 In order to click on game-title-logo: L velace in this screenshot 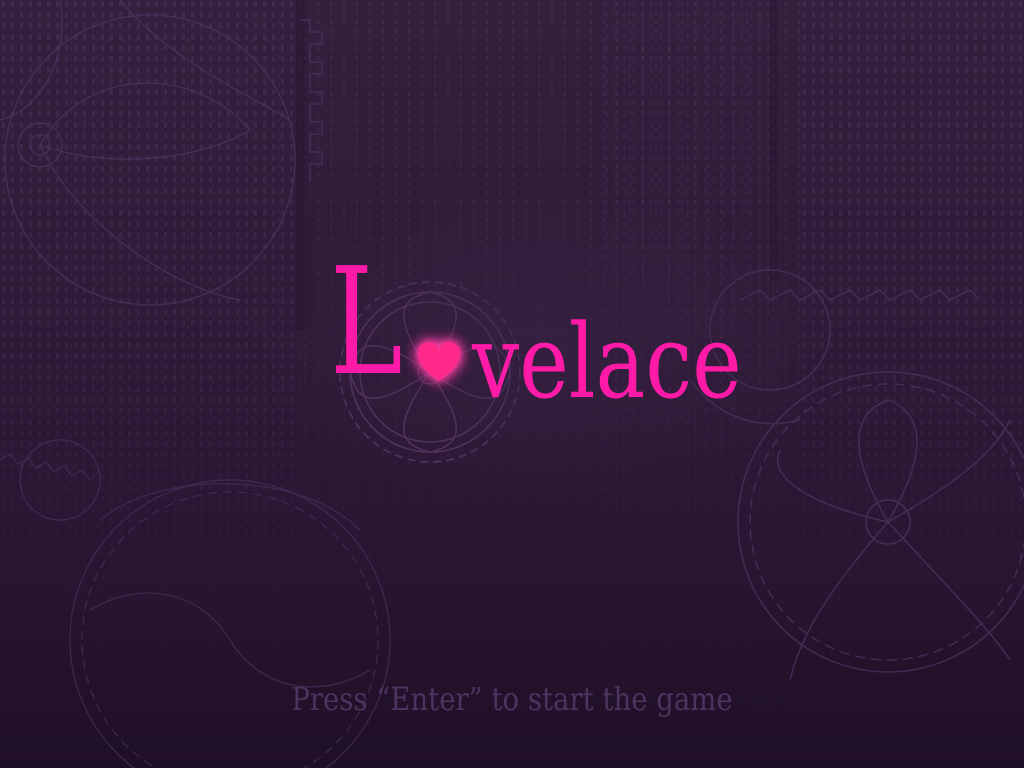, I will do `click(560, 333)`.